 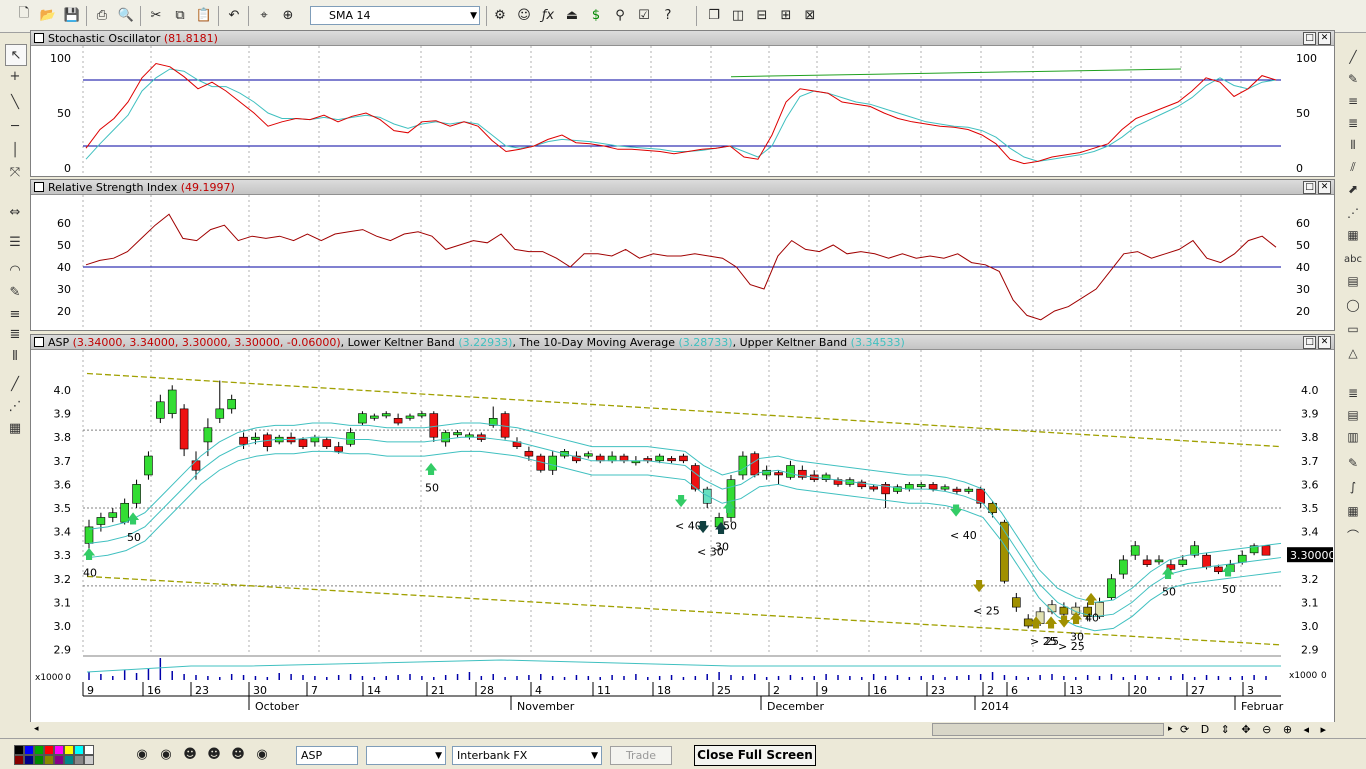 I want to click on expert-icon: ☺, so click(x=524, y=15).